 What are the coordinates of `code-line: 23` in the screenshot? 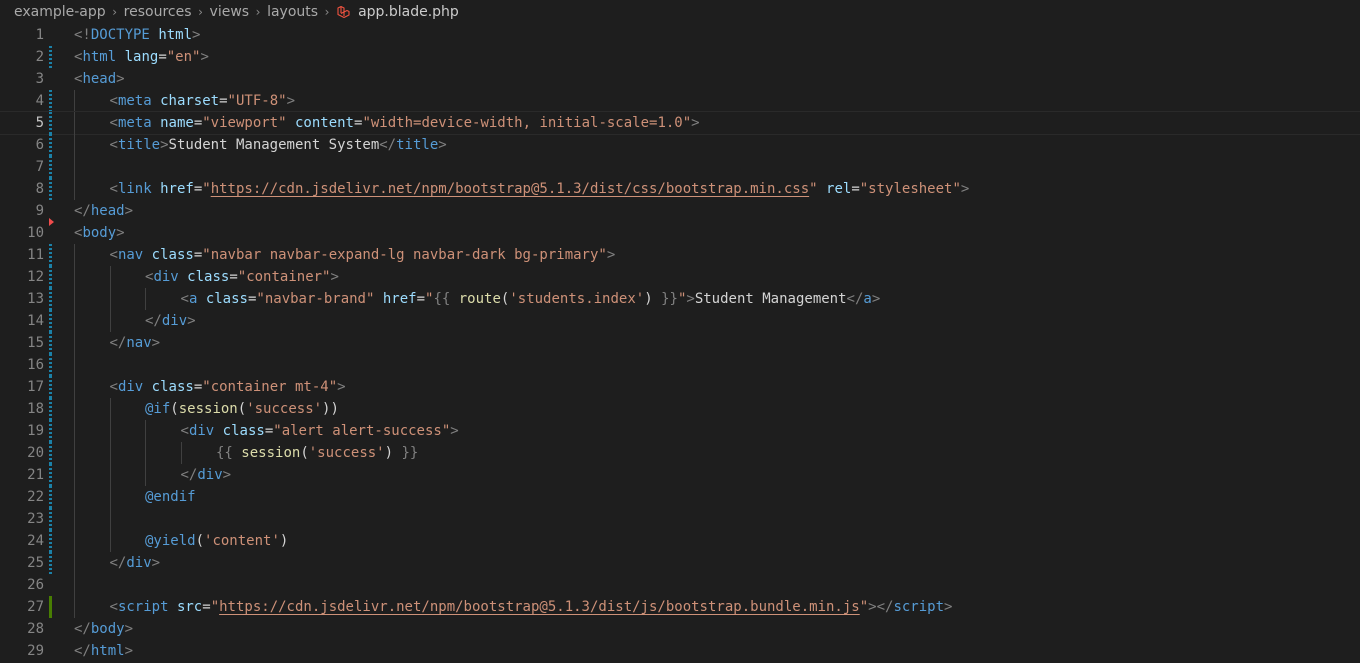 It's located at (680, 519).